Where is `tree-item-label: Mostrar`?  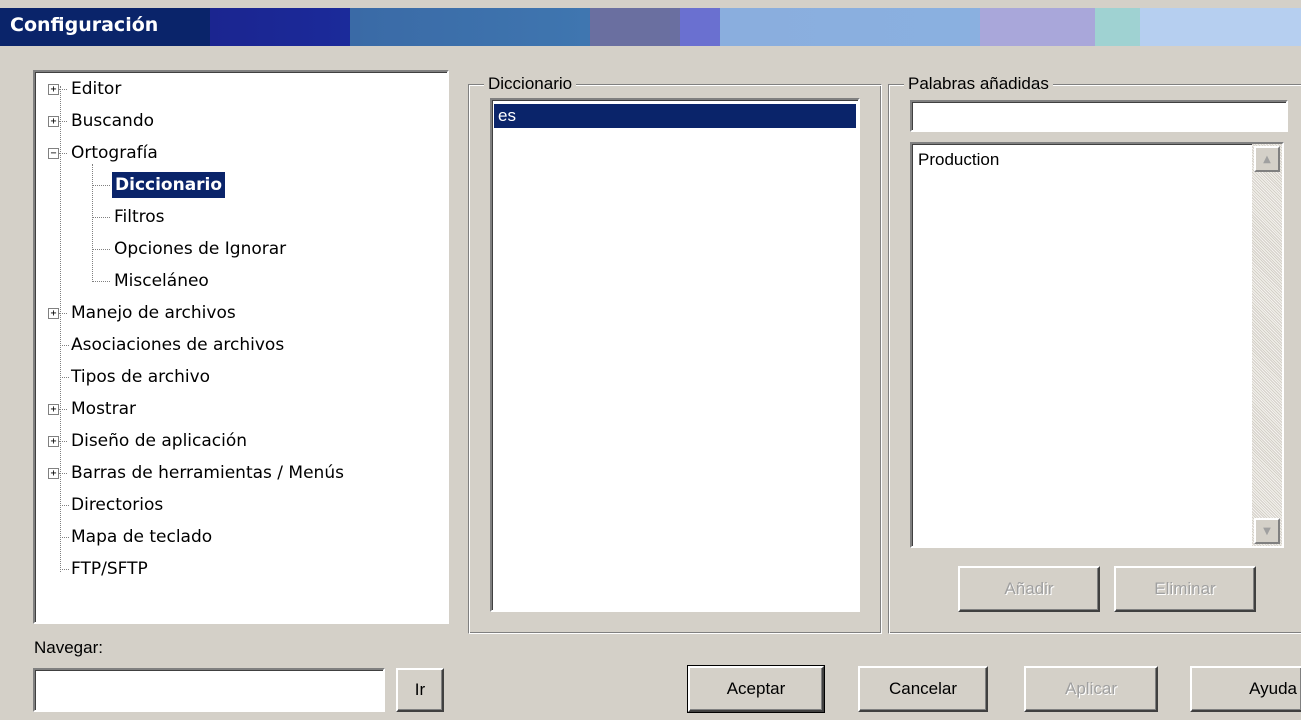
tree-item-label: Mostrar is located at coordinates (103, 409).